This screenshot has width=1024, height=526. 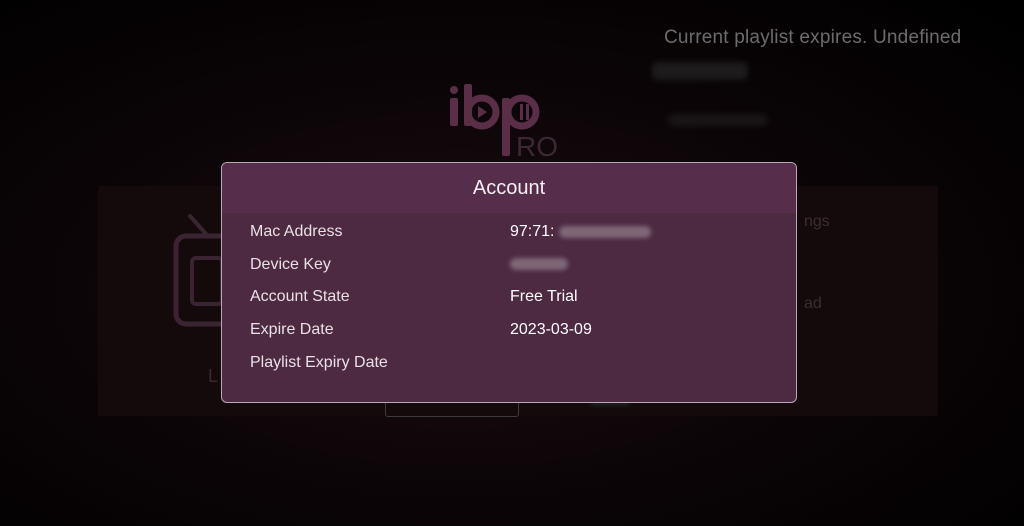 I want to click on mac-address-label: Mac Address, so click(x=296, y=231).